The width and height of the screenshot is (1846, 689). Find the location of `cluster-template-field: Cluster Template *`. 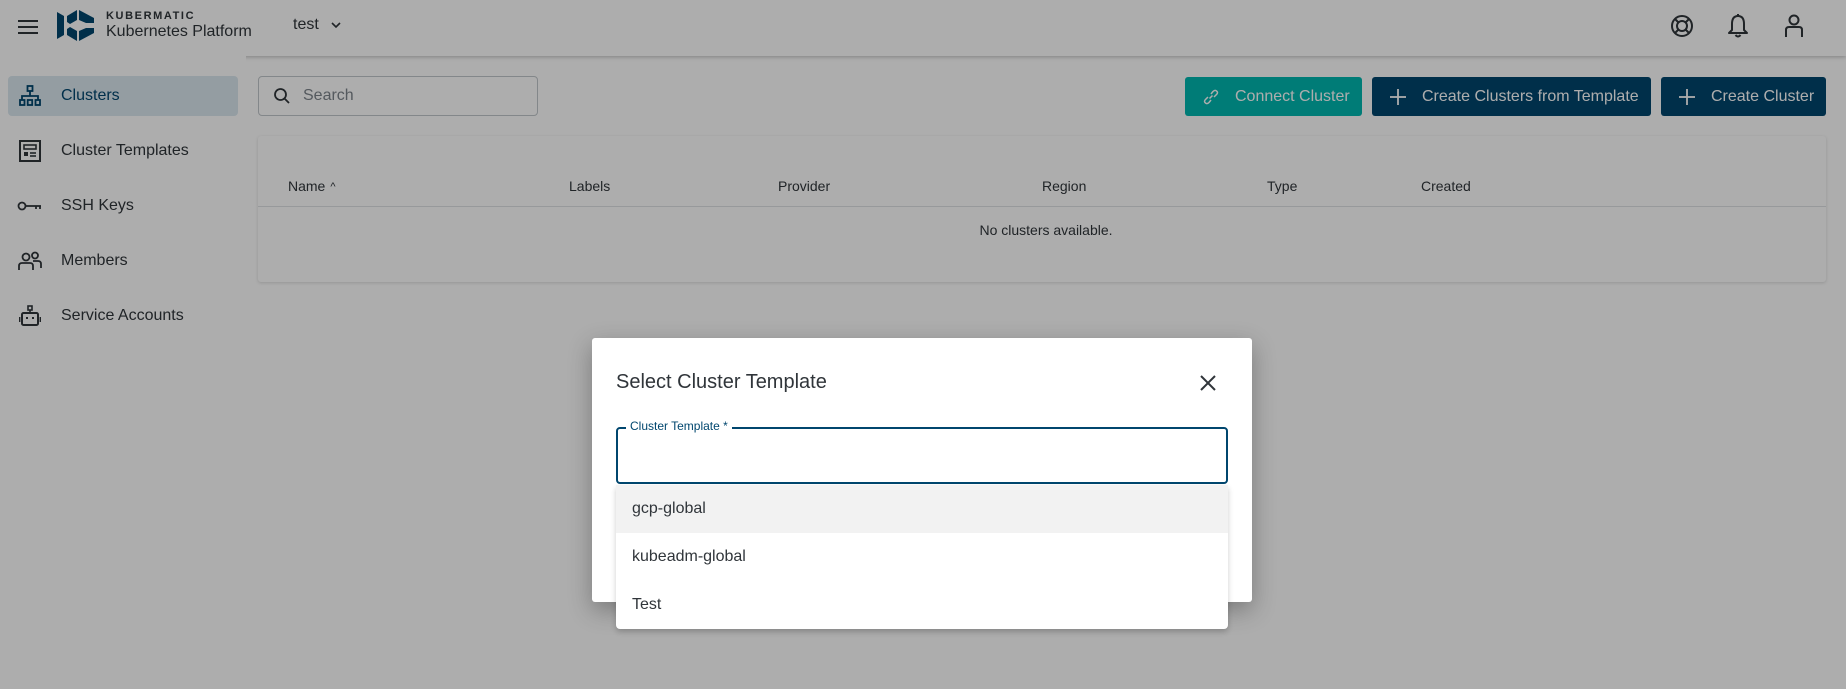

cluster-template-field: Cluster Template * is located at coordinates (922, 451).